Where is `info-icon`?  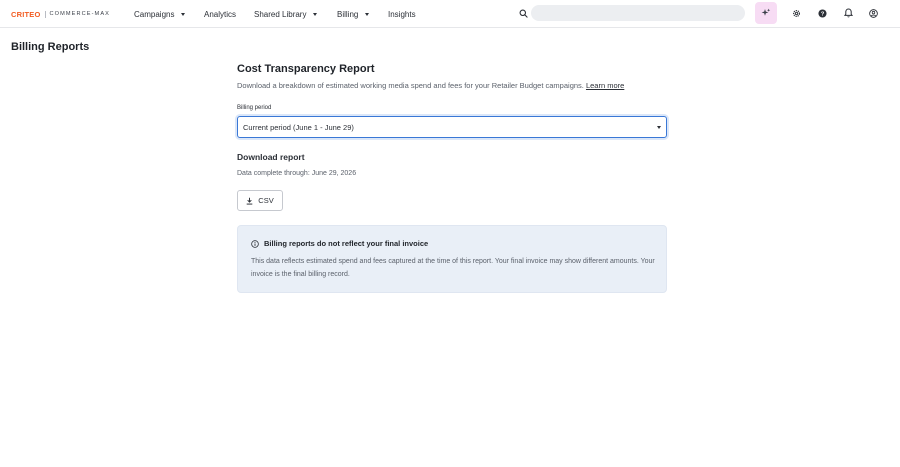
info-icon is located at coordinates (255, 244).